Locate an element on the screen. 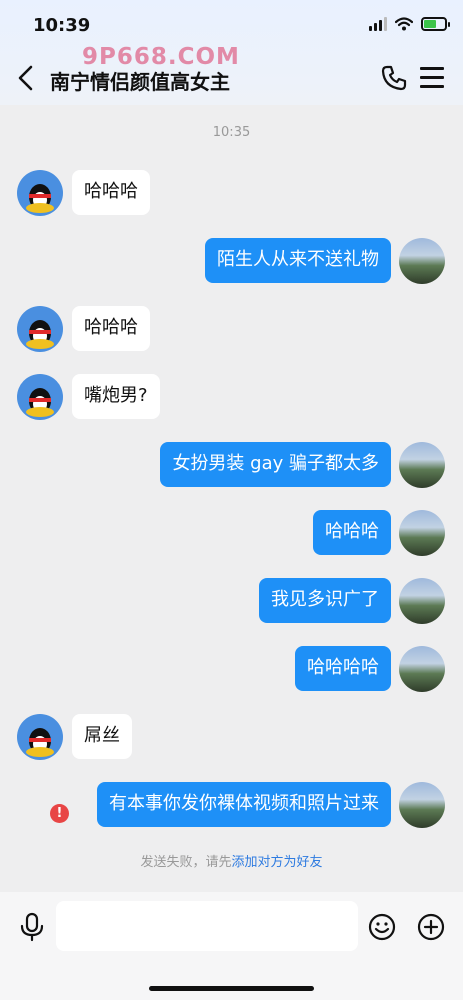 The width and height of the screenshot is (463, 1000). battery-icon is located at coordinates (435, 24).